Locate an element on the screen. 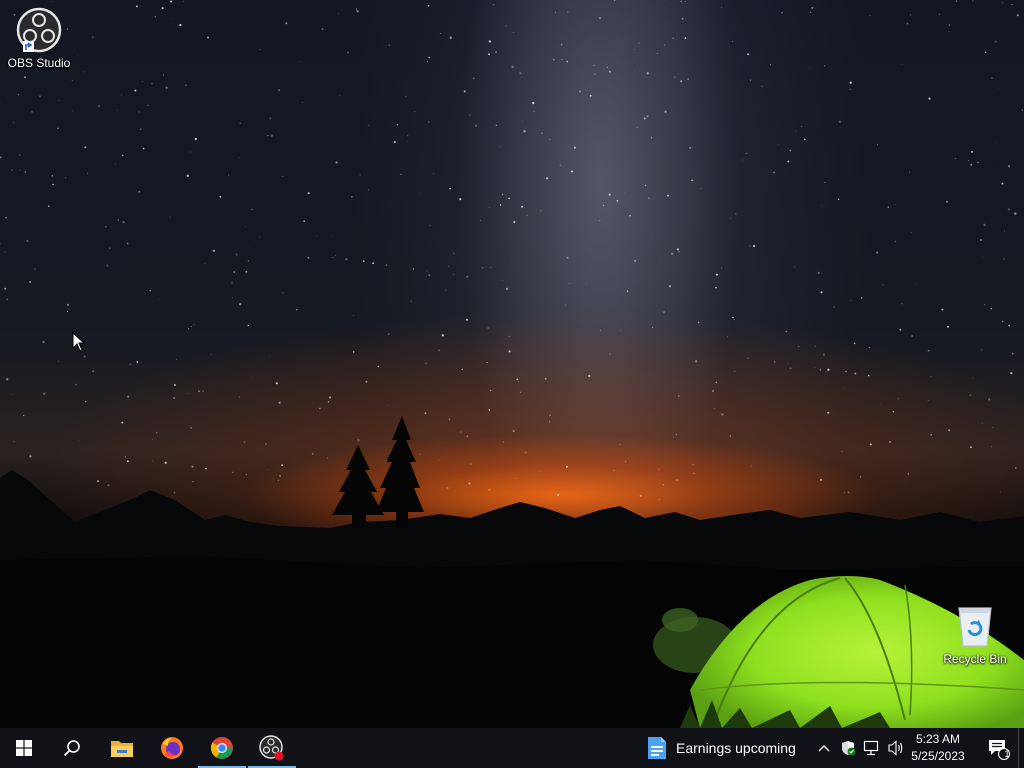 The image size is (1024, 768). news-widget: Earnings upcoming is located at coordinates (721, 748).